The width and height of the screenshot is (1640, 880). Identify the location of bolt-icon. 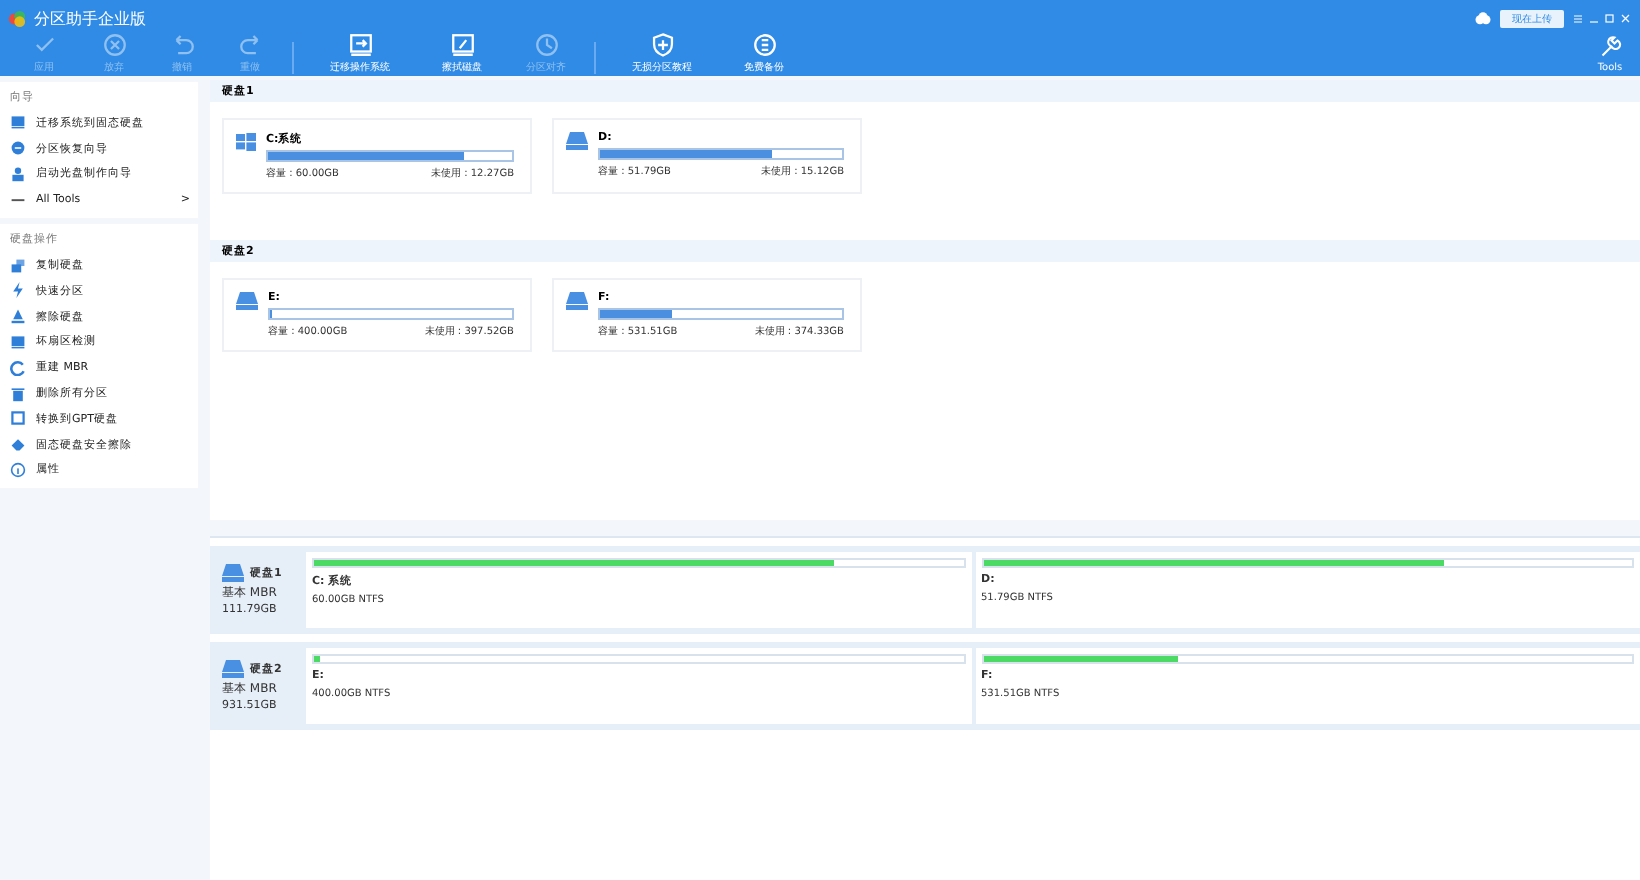
(18, 290).